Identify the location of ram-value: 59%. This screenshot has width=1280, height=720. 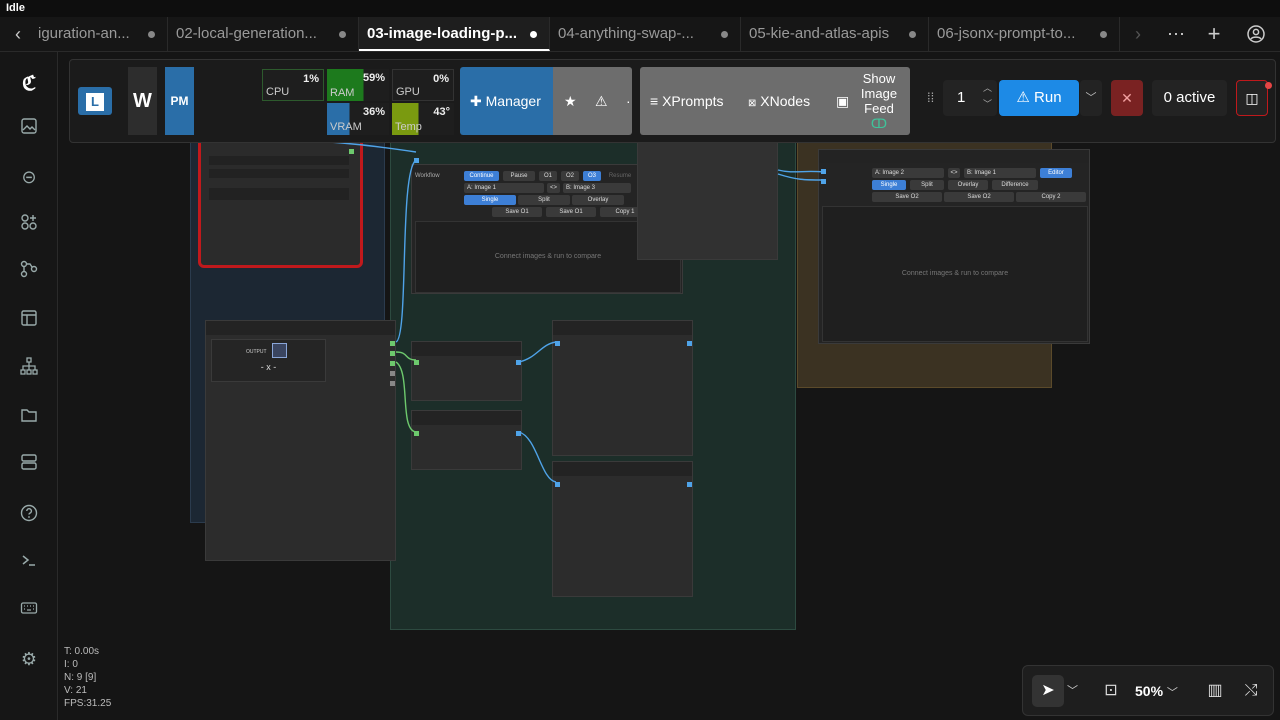
(373, 78).